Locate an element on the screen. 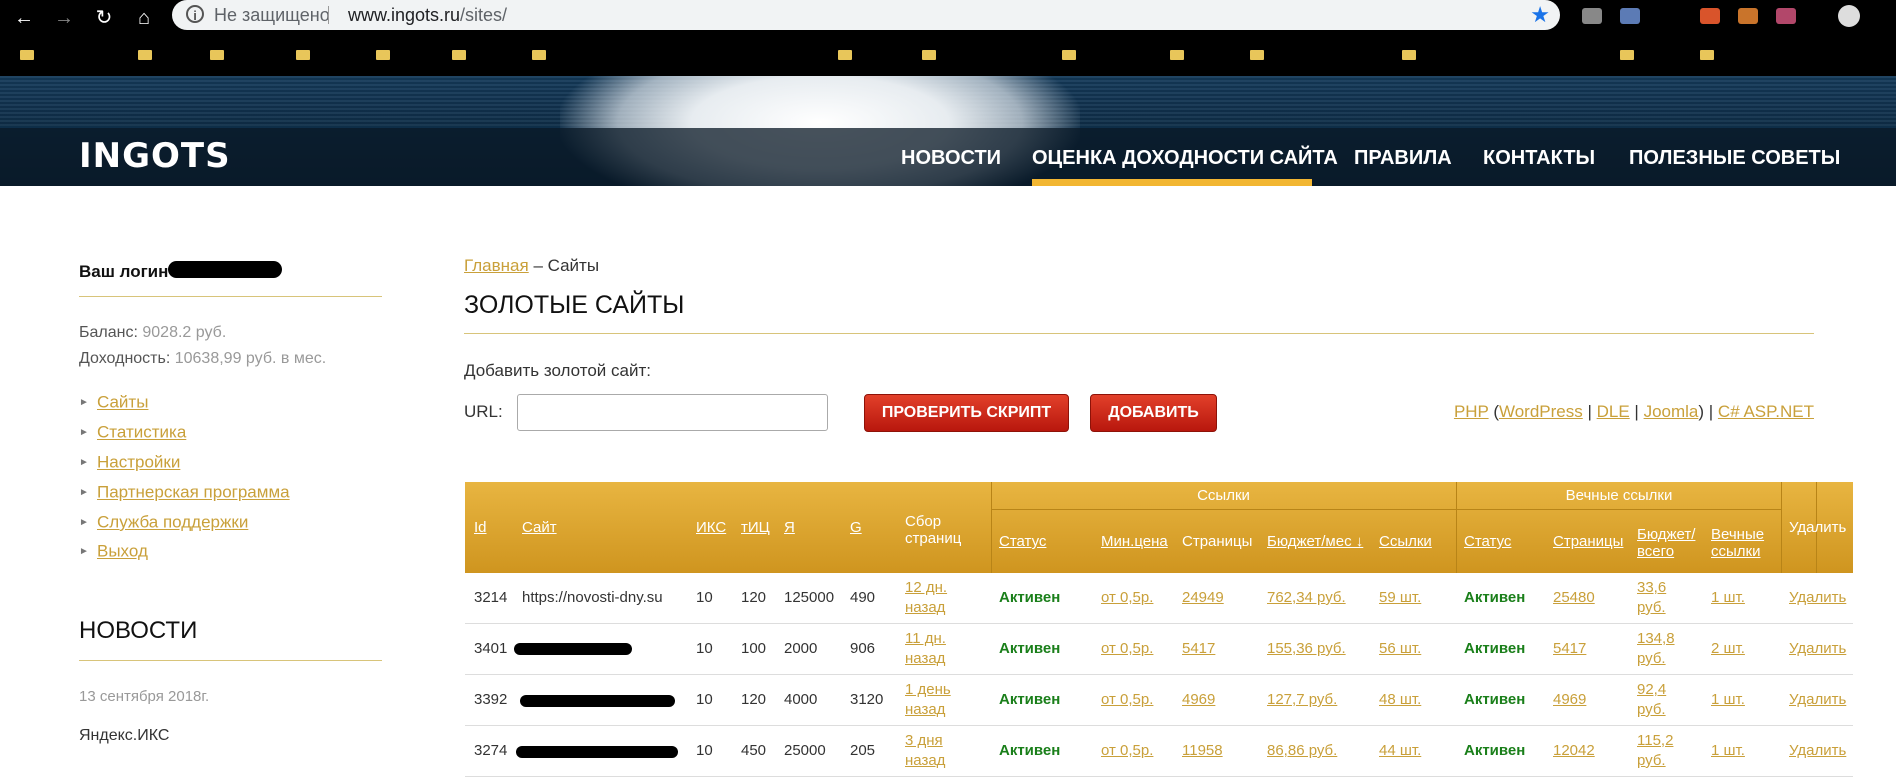 This screenshot has width=1896, height=777. cell-e-pages: 4969 is located at coordinates (1569, 700).